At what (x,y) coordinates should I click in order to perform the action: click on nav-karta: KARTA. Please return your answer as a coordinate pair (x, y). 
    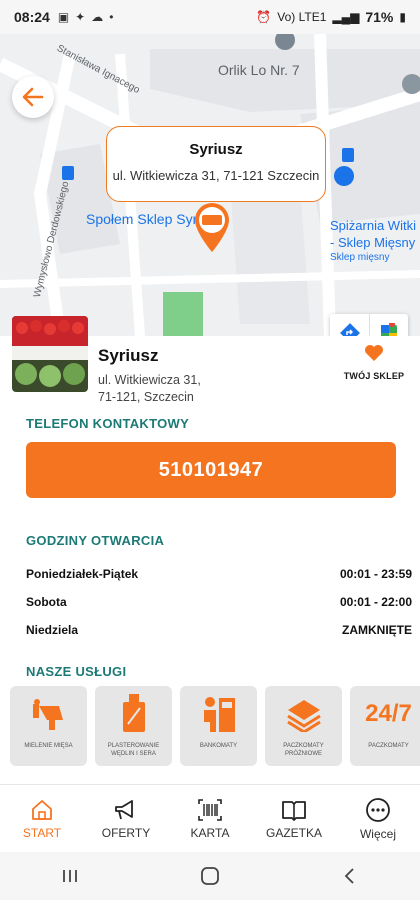
    Looking at the image, I should click on (210, 818).